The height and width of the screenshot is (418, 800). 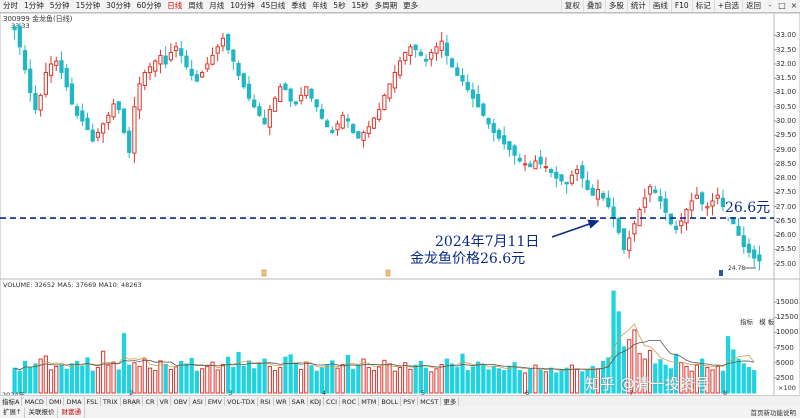 What do you see at coordinates (13, 412) in the screenshot?
I see `bottom-tab-0: 扩展↑` at bounding box center [13, 412].